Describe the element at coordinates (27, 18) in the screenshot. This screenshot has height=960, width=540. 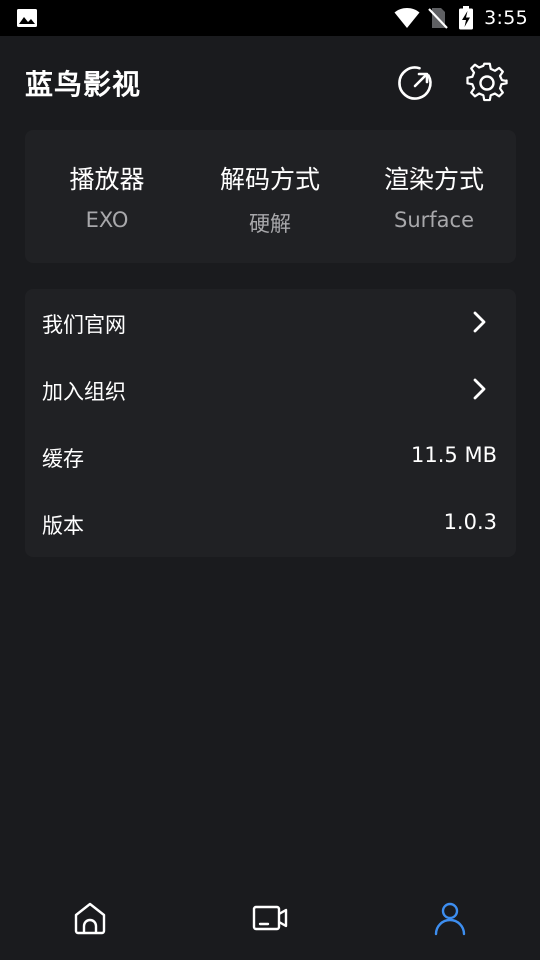
I see `gallery-notification-icon` at that location.